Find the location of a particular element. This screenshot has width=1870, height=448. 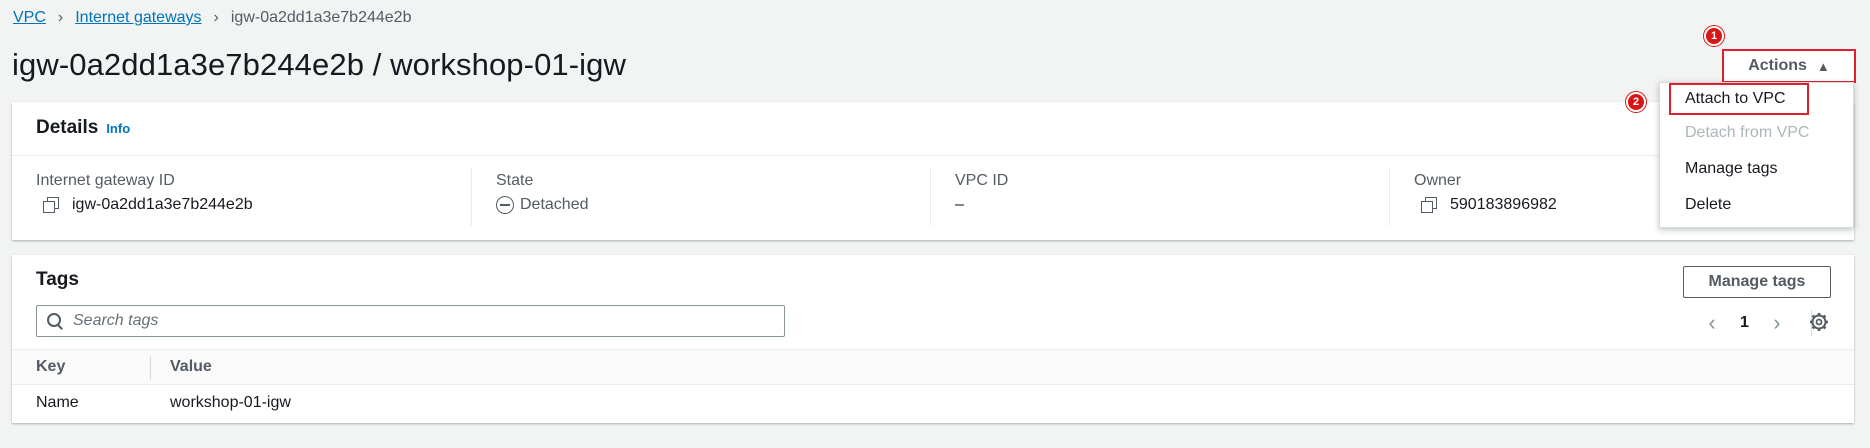

page-title: igw-0a2dd1a3e7b244e2b / workshop-01-igw is located at coordinates (319, 64).